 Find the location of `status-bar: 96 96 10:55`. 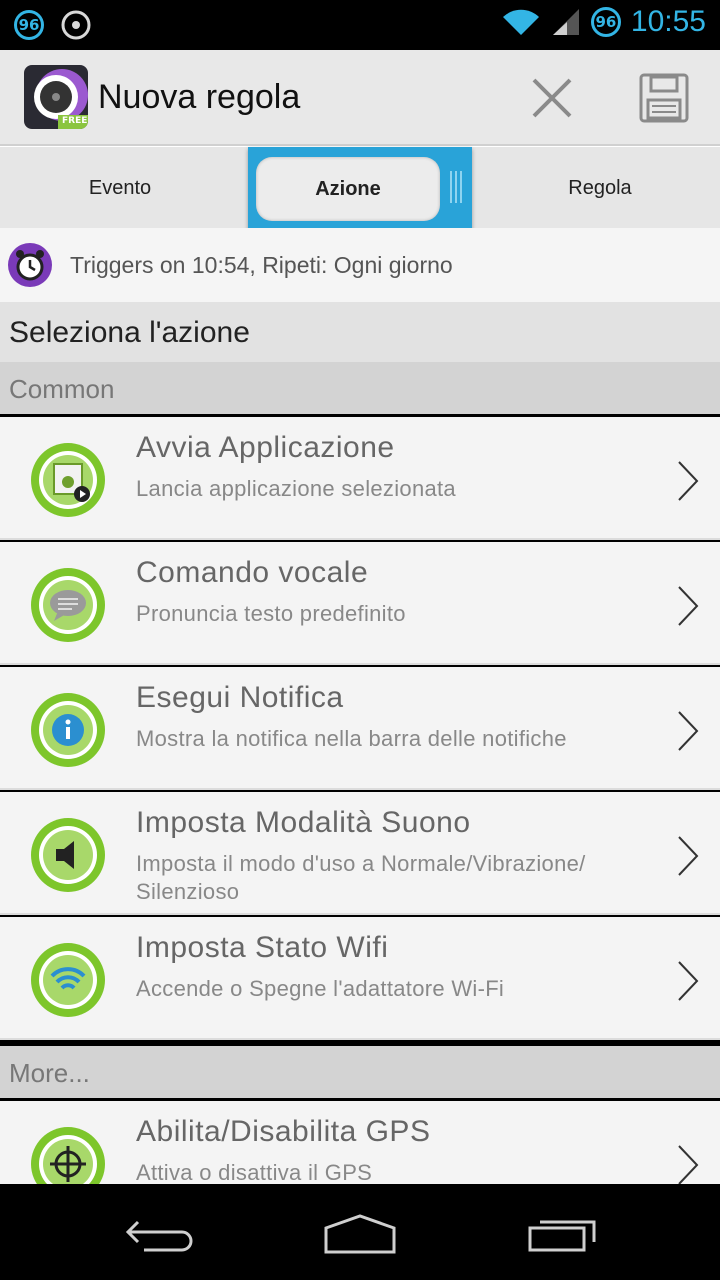

status-bar: 96 96 10:55 is located at coordinates (360, 25).